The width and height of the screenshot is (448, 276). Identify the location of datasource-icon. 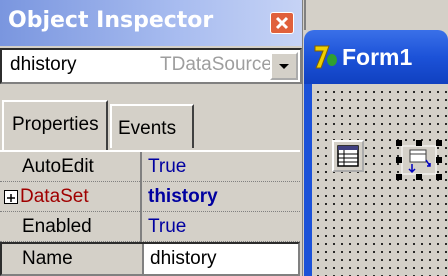
(419, 160).